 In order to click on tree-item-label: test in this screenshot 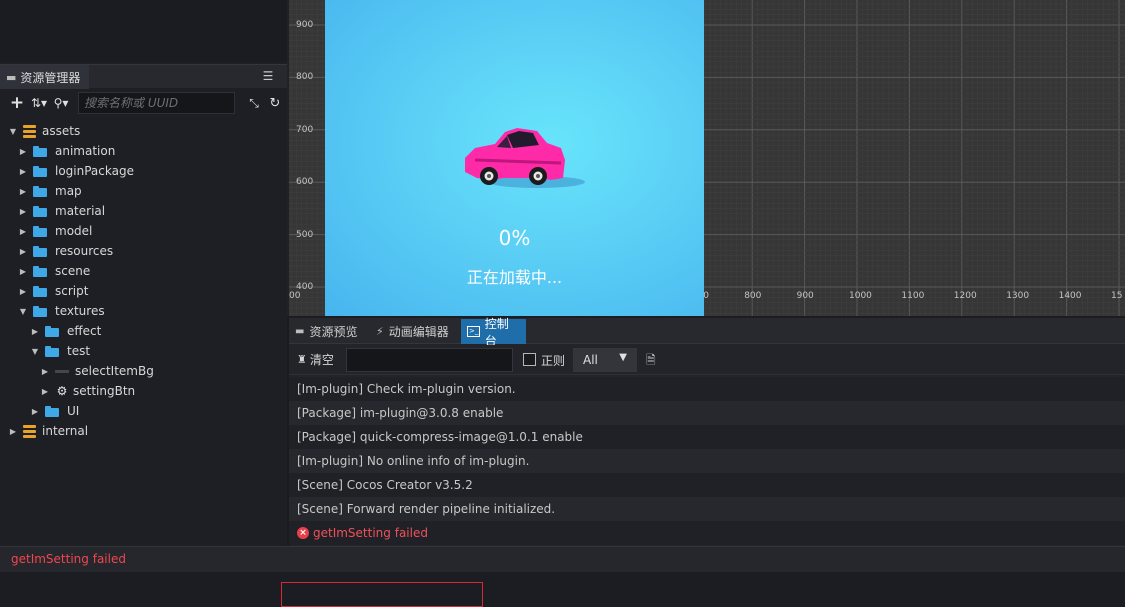, I will do `click(79, 351)`.